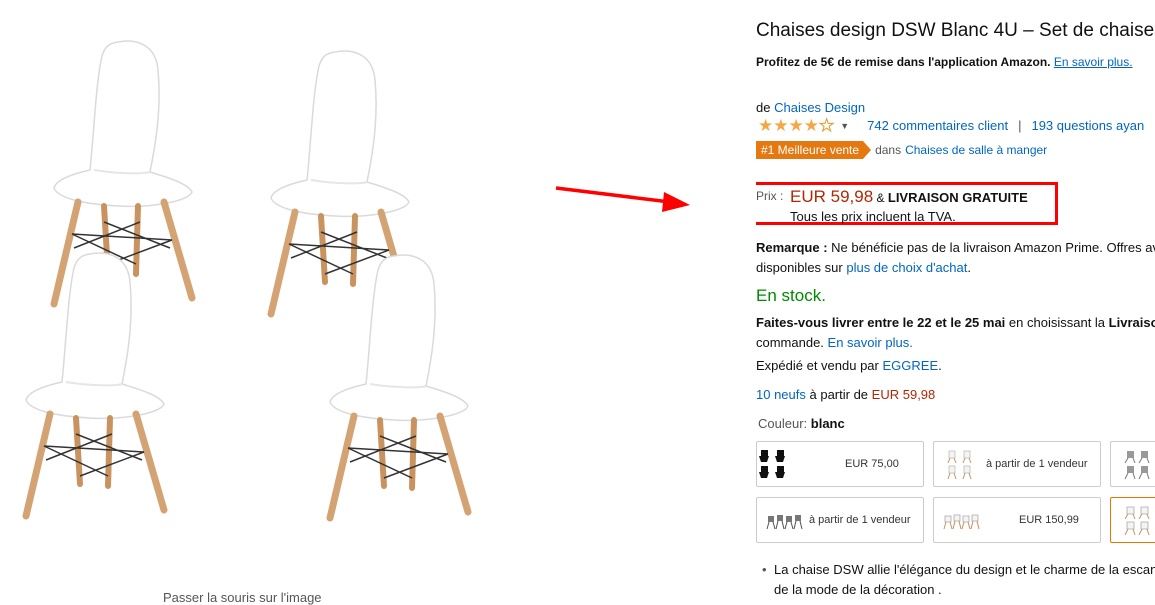 This screenshot has width=1155, height=605. Describe the element at coordinates (783, 423) in the screenshot. I see `color-label: Couleur:` at that location.